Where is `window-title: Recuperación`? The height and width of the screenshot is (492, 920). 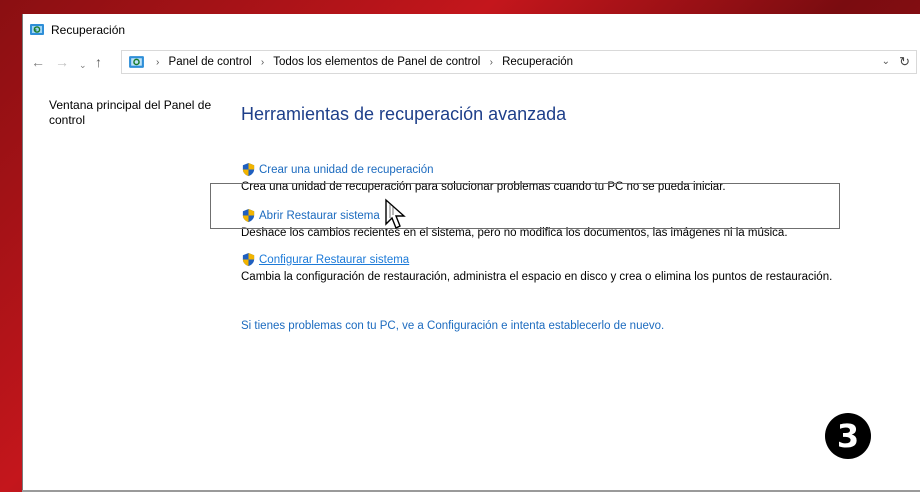
window-title: Recuperación is located at coordinates (88, 30).